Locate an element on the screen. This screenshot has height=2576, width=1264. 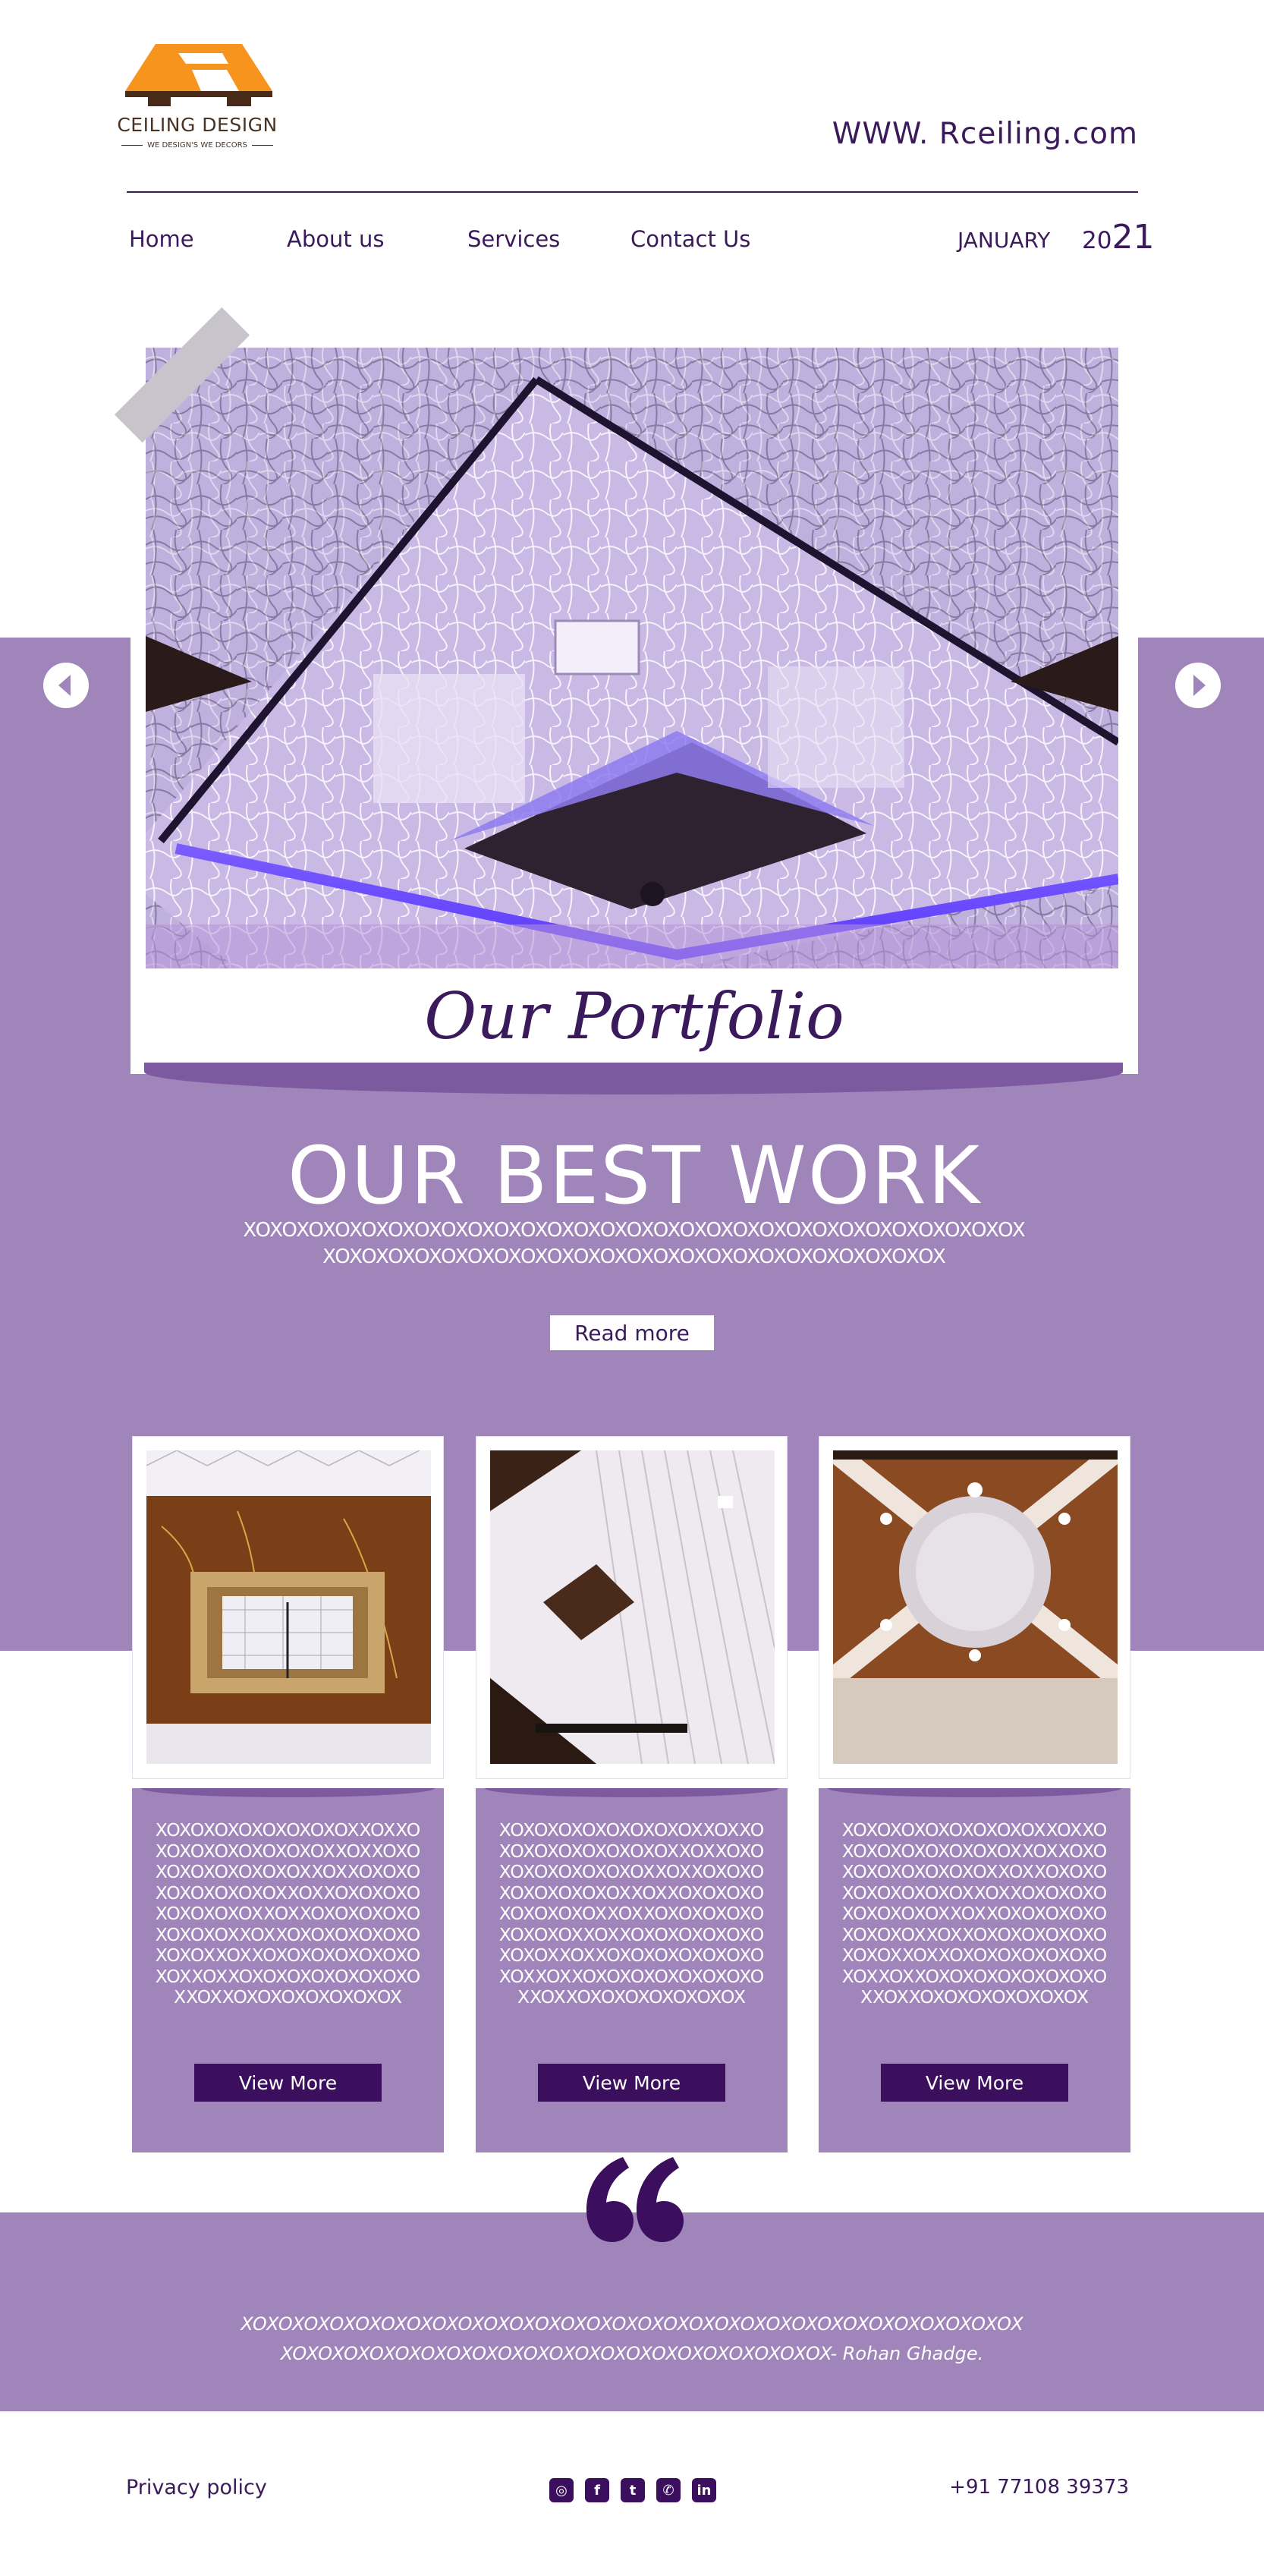
chevron-left-icon is located at coordinates (64, 685).